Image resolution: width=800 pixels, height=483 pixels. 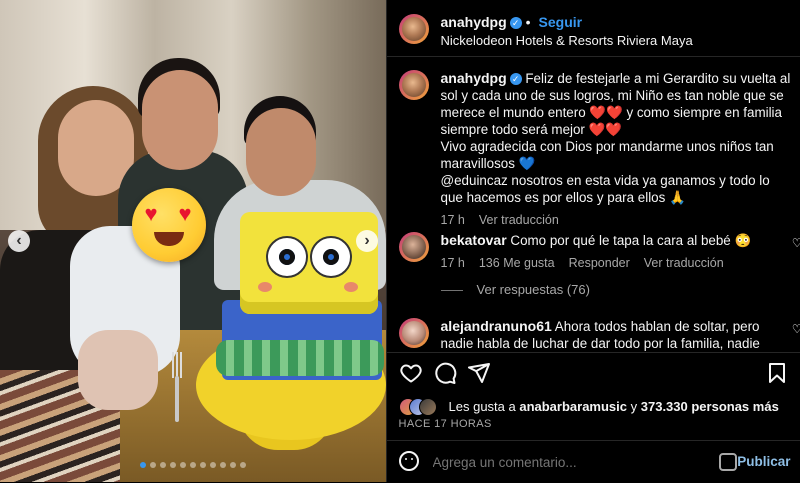 What do you see at coordinates (573, 406) in the screenshot?
I see `likes-user: anabarbaramusic` at bounding box center [573, 406].